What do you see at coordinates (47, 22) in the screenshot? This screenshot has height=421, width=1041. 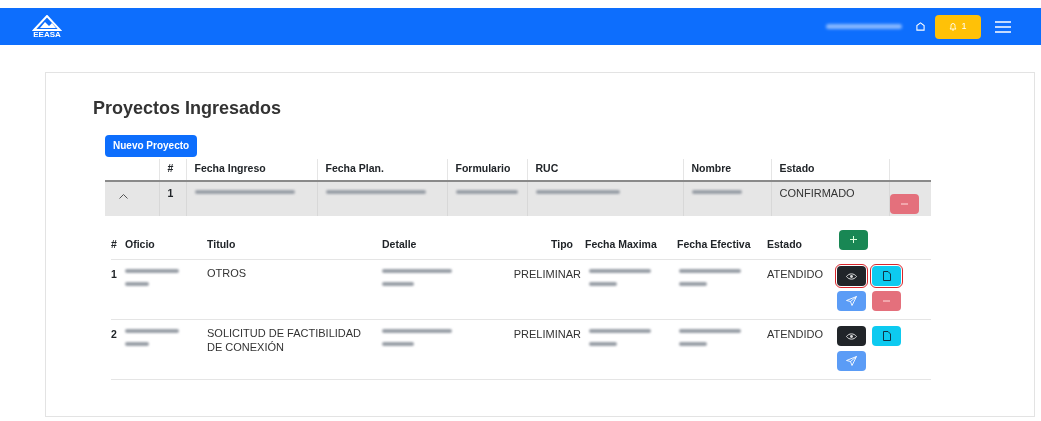 I see `mountain-logo-icon` at bounding box center [47, 22].